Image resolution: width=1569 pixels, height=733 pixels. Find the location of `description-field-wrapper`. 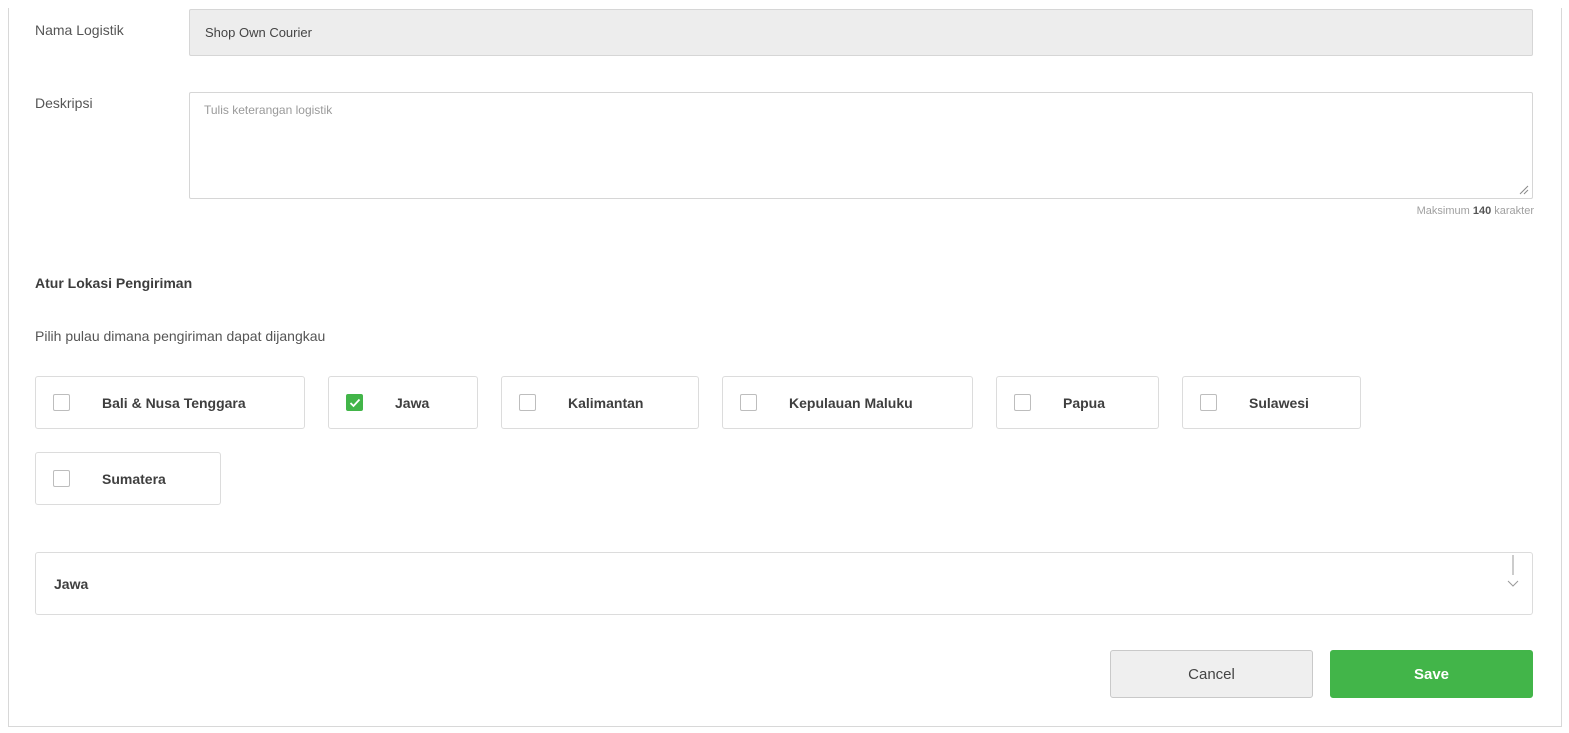

description-field-wrapper is located at coordinates (861, 145).